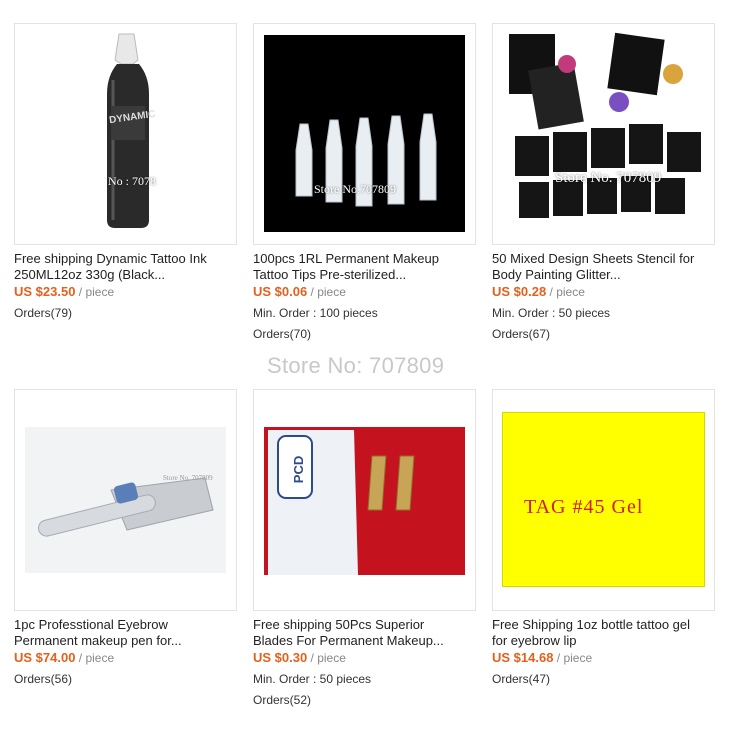 This screenshot has width=729, height=729. What do you see at coordinates (356, 365) in the screenshot?
I see `store-watermark: Store No: 707809` at bounding box center [356, 365].